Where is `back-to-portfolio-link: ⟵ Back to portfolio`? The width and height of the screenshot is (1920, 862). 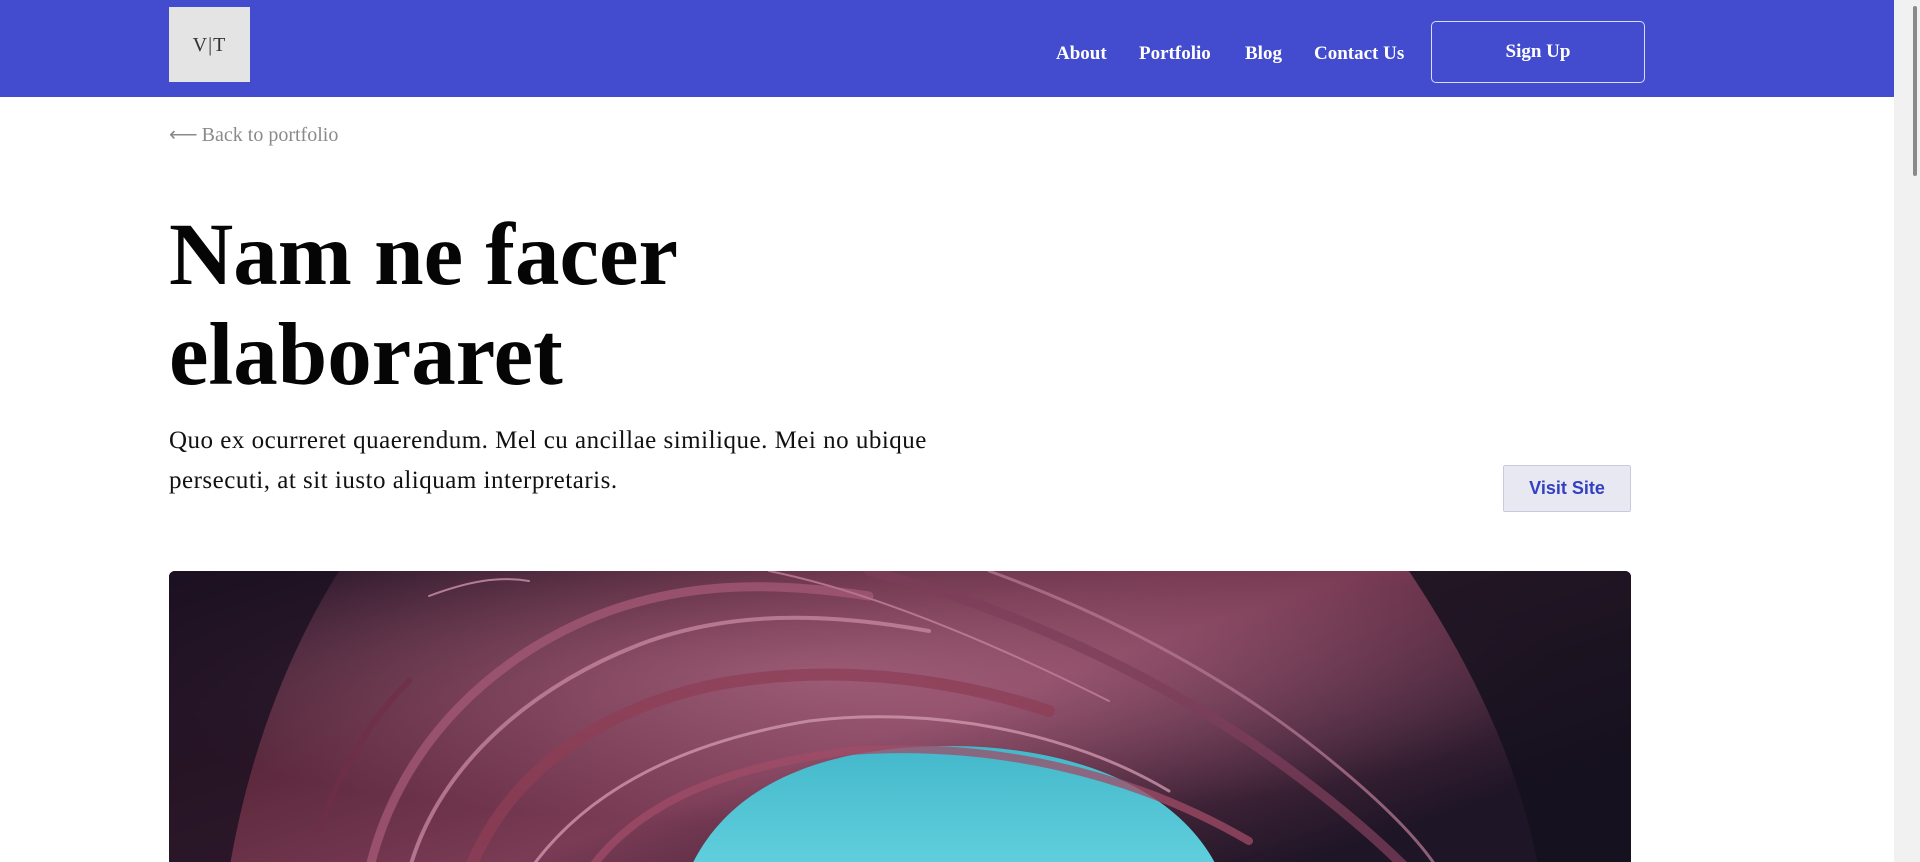 back-to-portfolio-link: ⟵ Back to portfolio is located at coordinates (253, 135).